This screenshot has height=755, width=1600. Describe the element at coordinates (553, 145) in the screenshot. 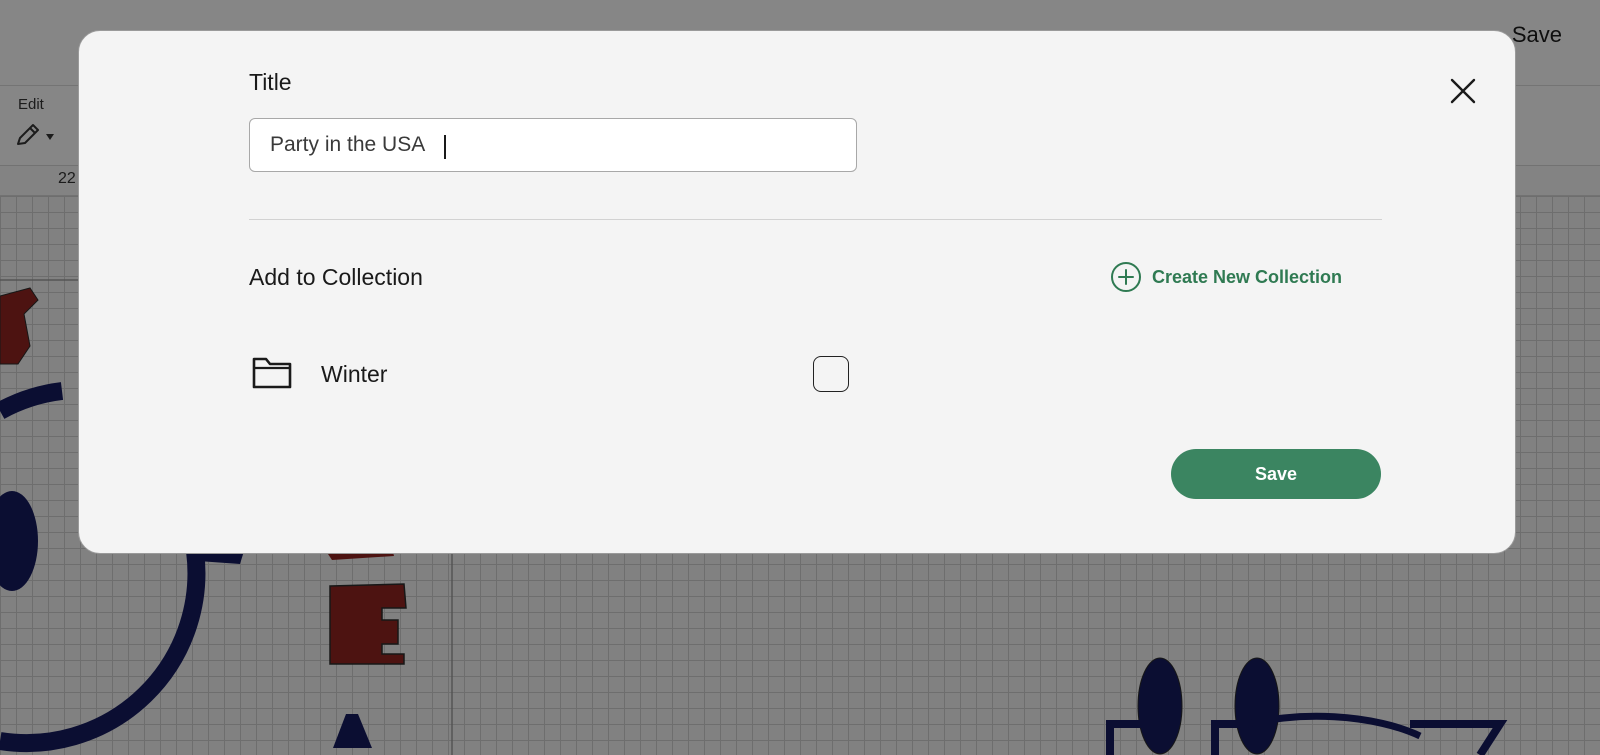

I see `title-input` at that location.